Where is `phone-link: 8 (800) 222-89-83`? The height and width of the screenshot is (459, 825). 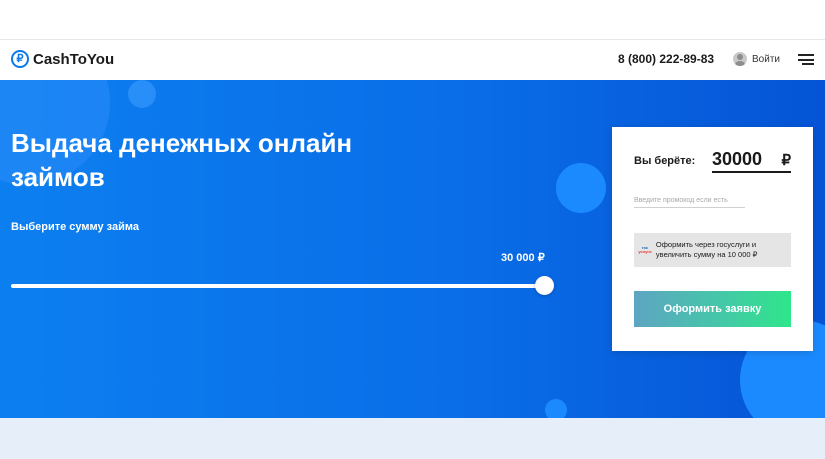
phone-link: 8 (800) 222-89-83 is located at coordinates (666, 59).